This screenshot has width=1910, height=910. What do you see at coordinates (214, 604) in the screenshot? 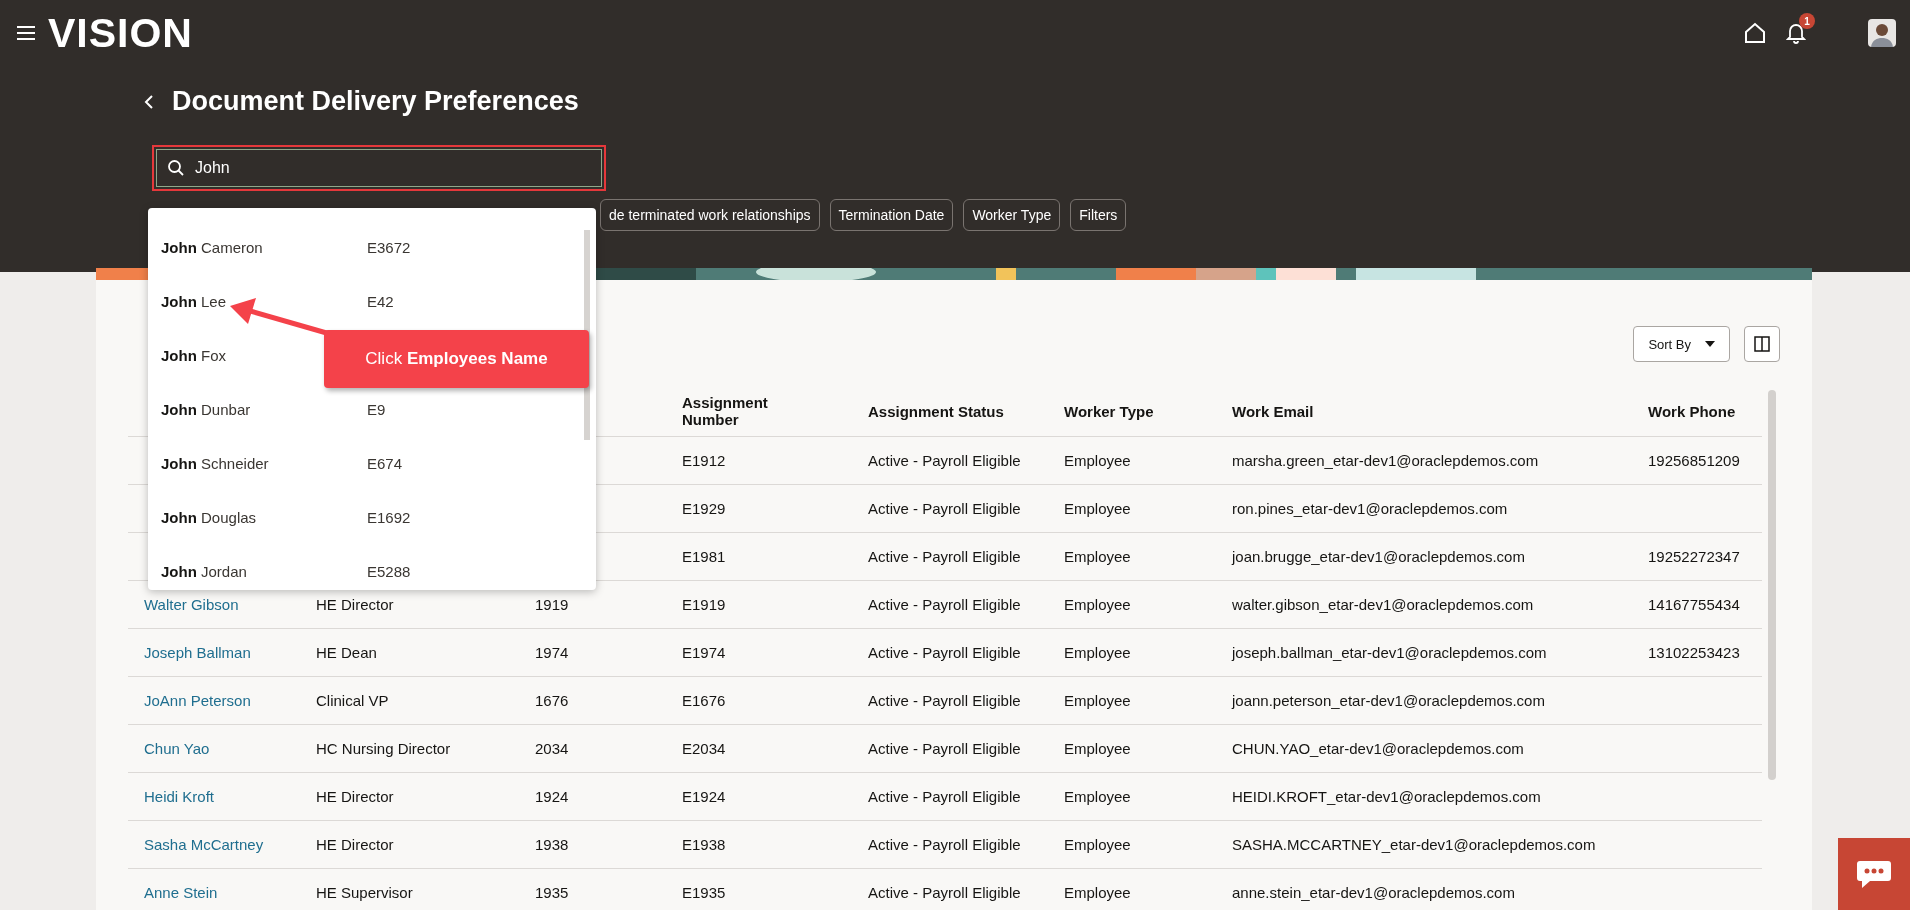
I see `employee-link: Walter Gibson` at bounding box center [214, 604].